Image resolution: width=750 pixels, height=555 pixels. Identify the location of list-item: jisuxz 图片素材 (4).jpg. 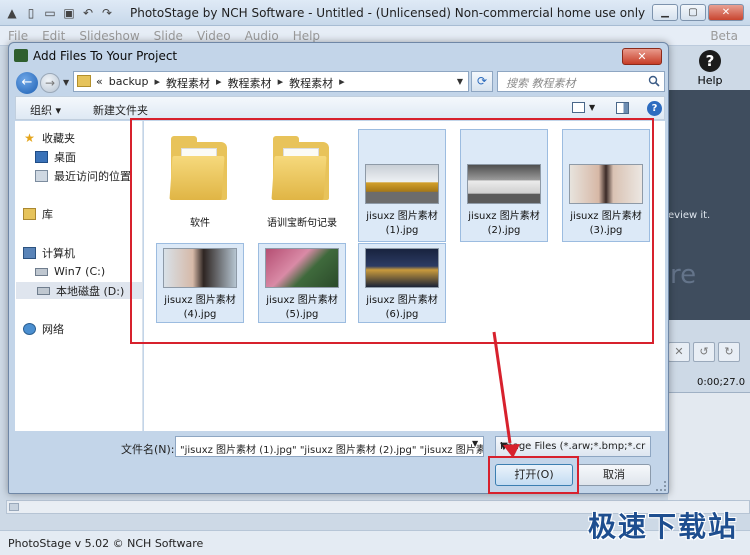
(200, 283).